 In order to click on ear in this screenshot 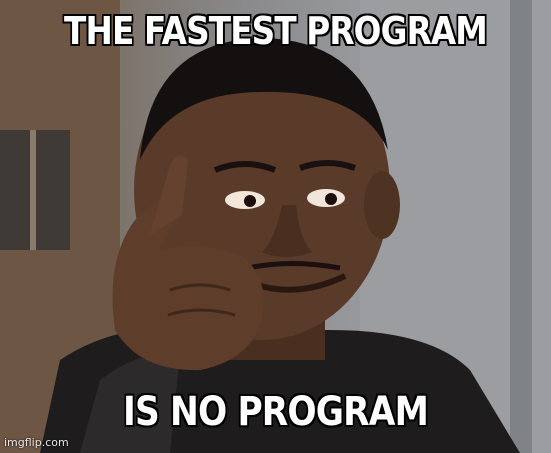, I will do `click(382, 205)`.